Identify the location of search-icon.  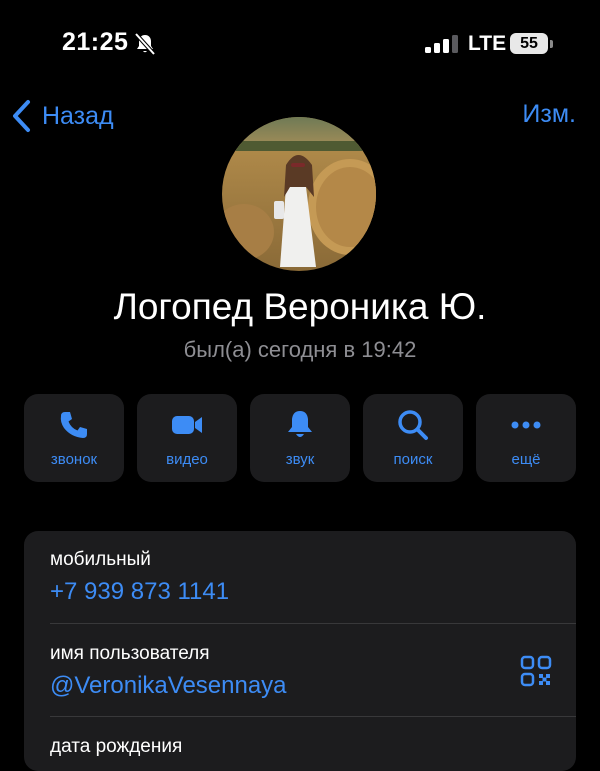
(413, 425).